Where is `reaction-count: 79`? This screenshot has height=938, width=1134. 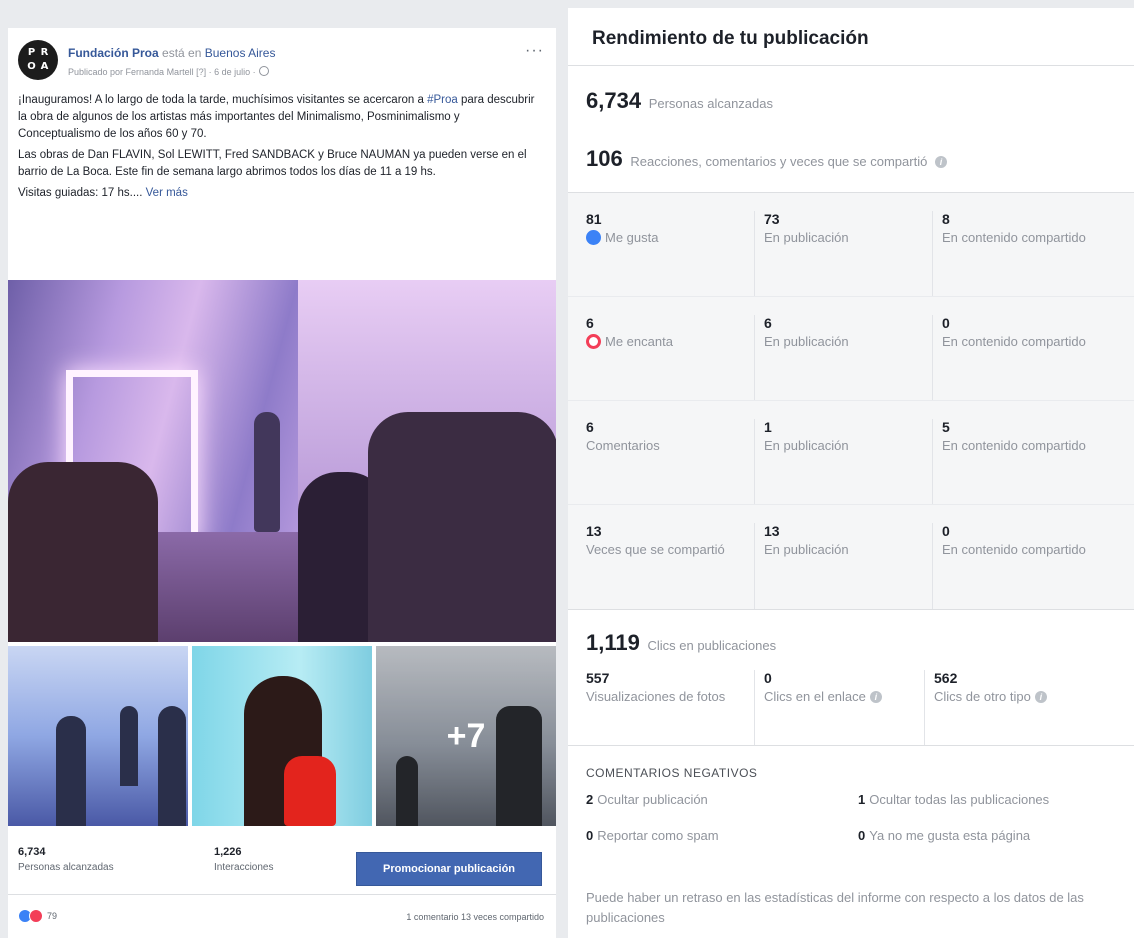 reaction-count: 79 is located at coordinates (52, 916).